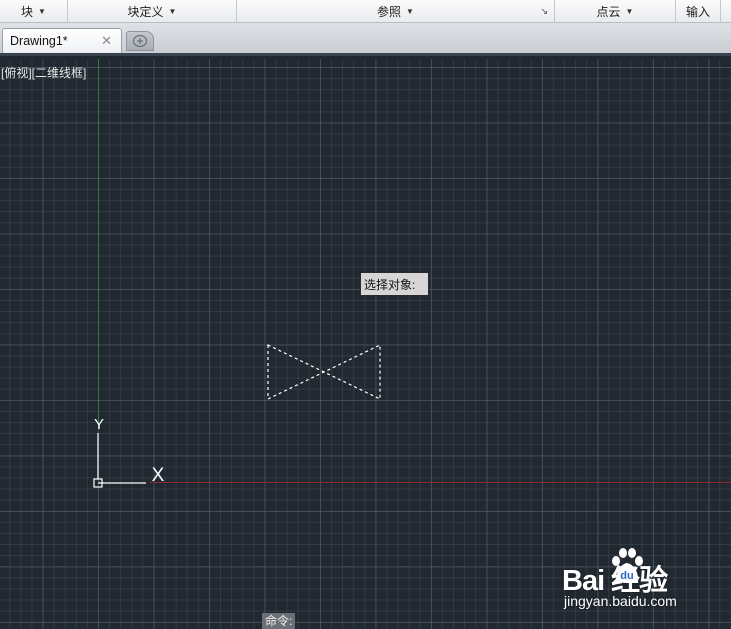  Describe the element at coordinates (394, 284) in the screenshot. I see `select-objects-tooltip: 选择对象:` at that location.